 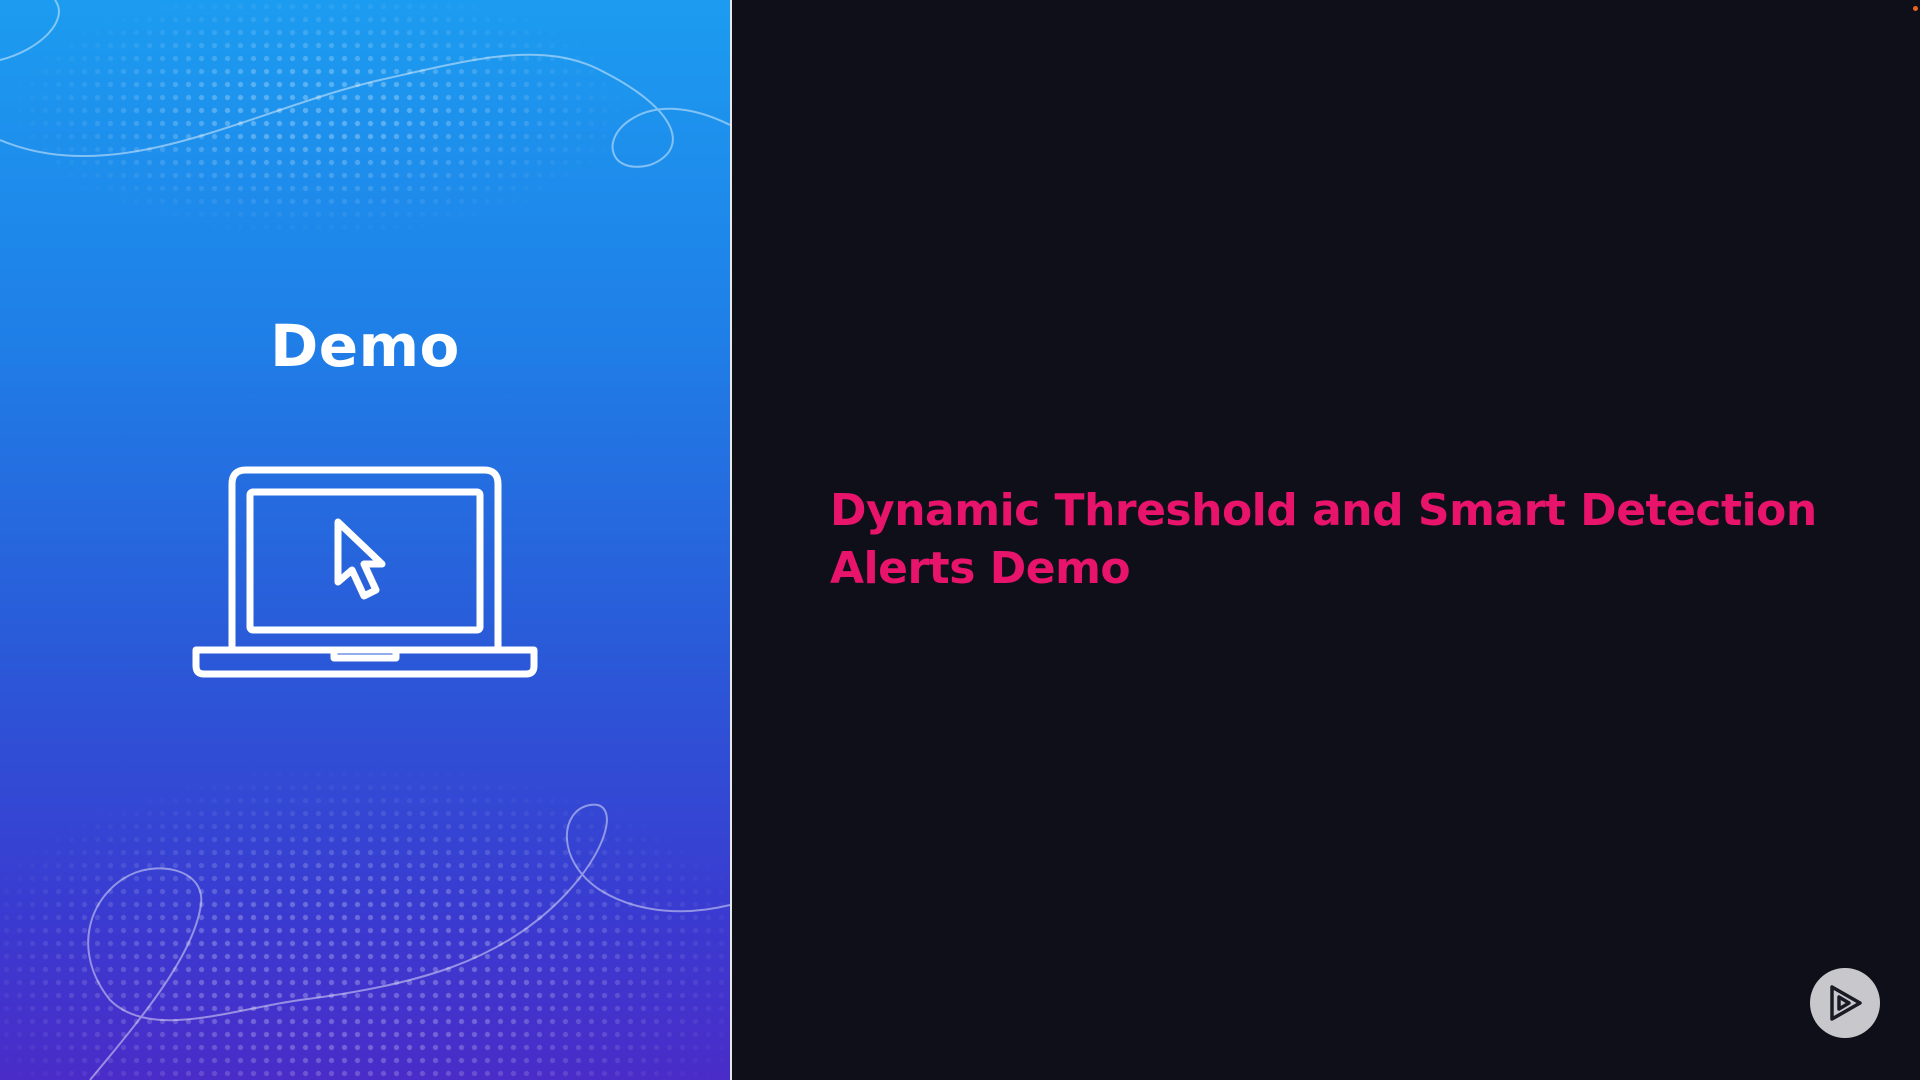 What do you see at coordinates (1915, 8) in the screenshot?
I see `recording-indicator-dot` at bounding box center [1915, 8].